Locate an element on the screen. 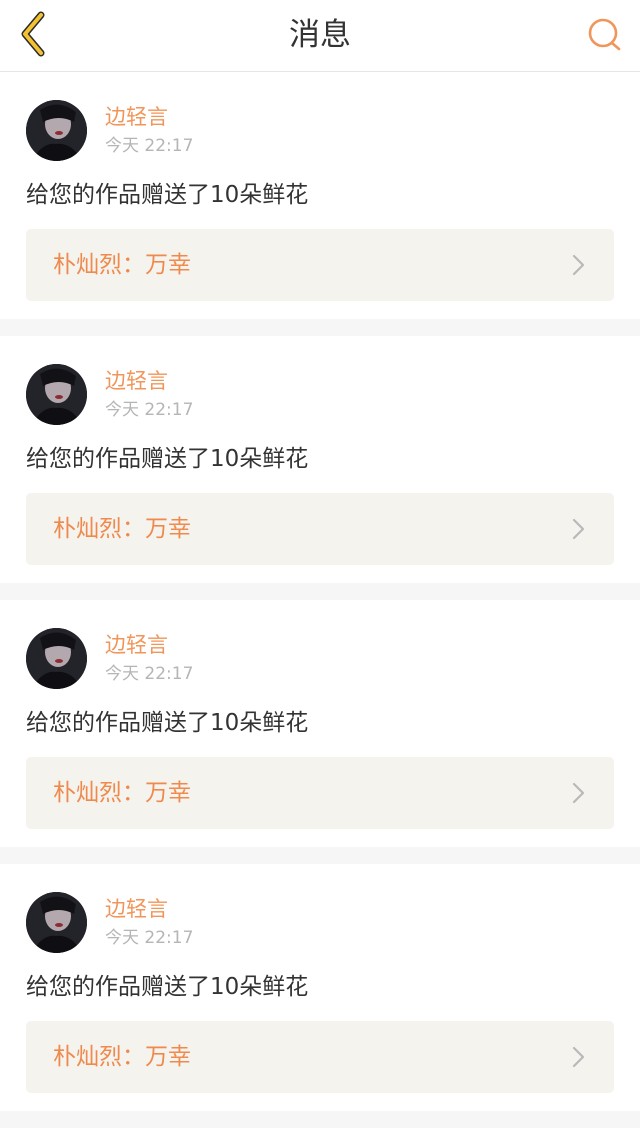 The height and width of the screenshot is (1128, 640). search-icon is located at coordinates (604, 34).